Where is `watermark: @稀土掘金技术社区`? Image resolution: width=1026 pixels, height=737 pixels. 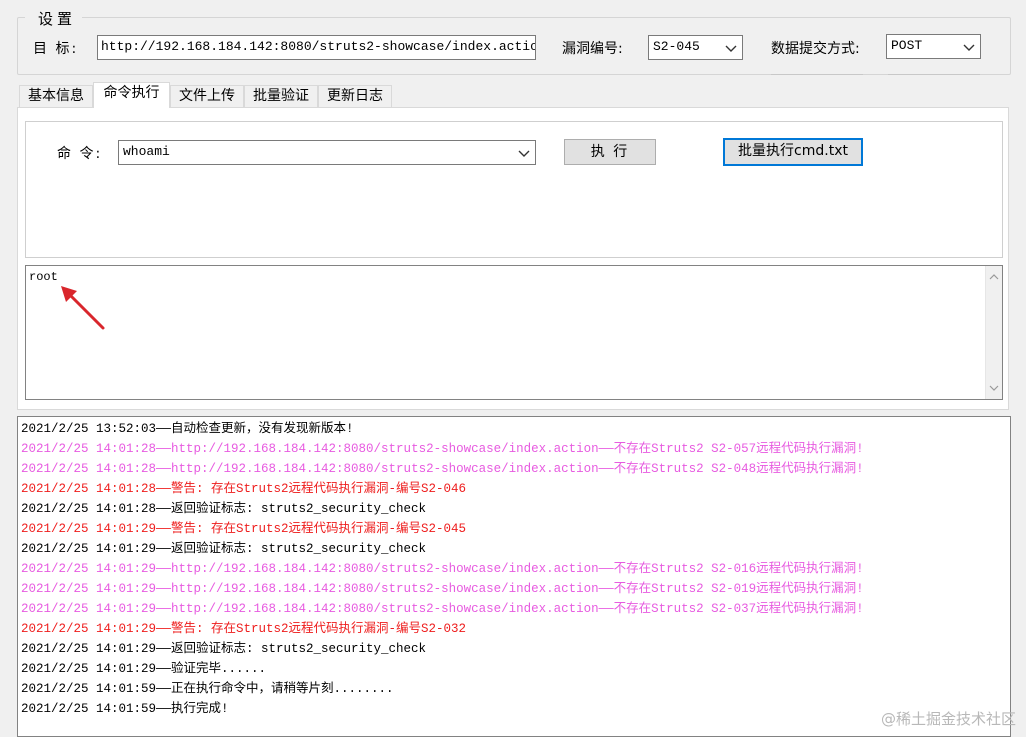
watermark: @稀土掘金技术社区 is located at coordinates (948, 719).